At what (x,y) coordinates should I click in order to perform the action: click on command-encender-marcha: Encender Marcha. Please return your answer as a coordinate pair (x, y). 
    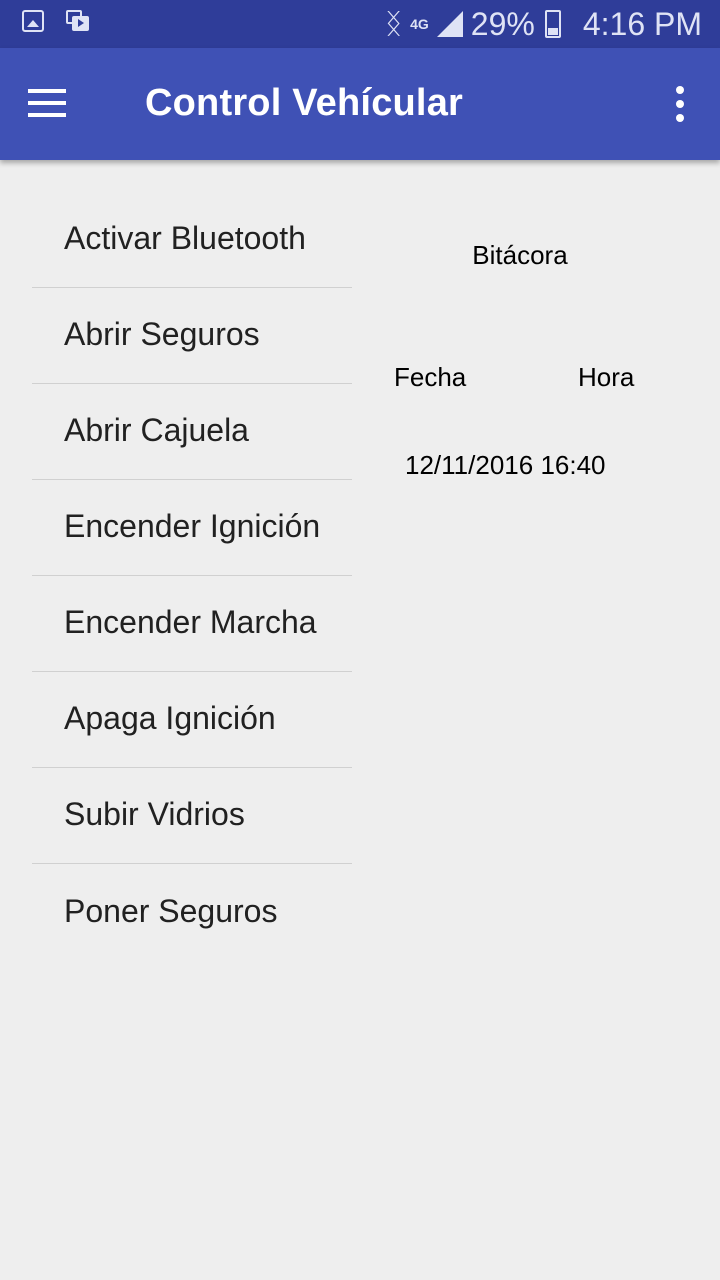
    Looking at the image, I should click on (192, 624).